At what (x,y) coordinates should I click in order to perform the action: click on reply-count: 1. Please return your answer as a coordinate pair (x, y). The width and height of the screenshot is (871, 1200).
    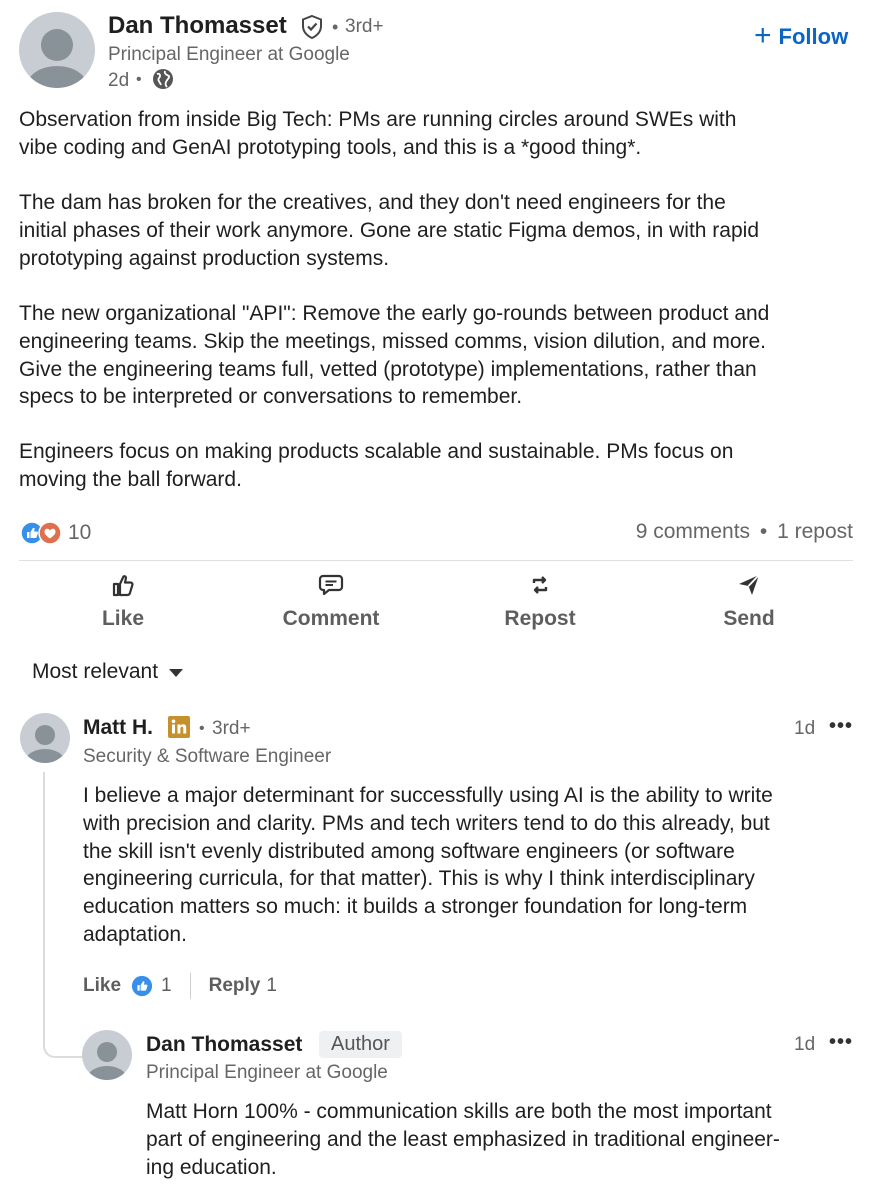
    Looking at the image, I should click on (271, 985).